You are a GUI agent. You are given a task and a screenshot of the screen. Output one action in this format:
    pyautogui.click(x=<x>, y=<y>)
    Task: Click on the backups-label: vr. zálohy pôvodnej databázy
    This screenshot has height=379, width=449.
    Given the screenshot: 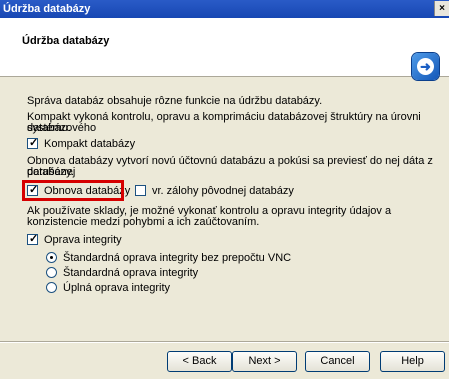 What is the action you would take?
    pyautogui.click(x=223, y=191)
    